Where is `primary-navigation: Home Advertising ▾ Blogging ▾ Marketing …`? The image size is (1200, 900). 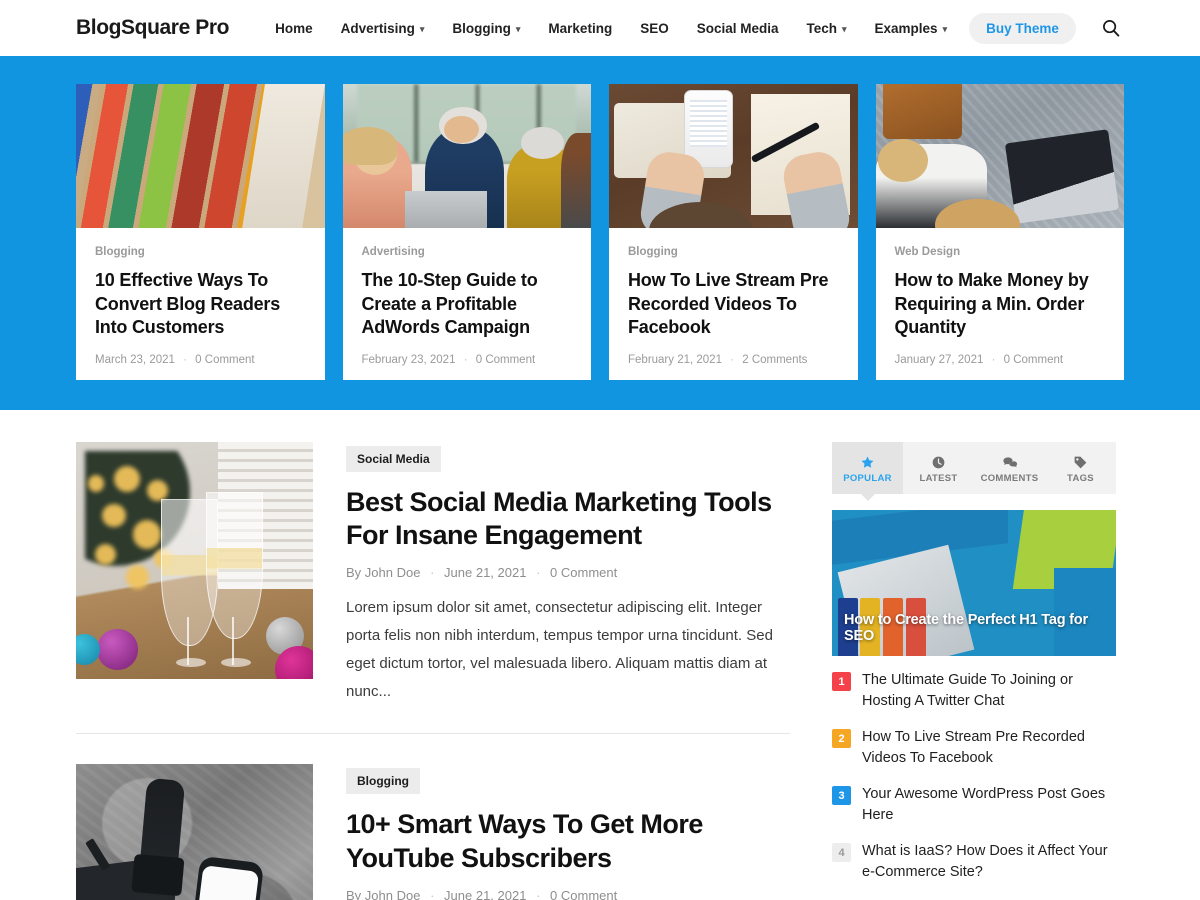 primary-navigation: Home Advertising ▾ Blogging ▾ Marketing … is located at coordinates (668, 28).